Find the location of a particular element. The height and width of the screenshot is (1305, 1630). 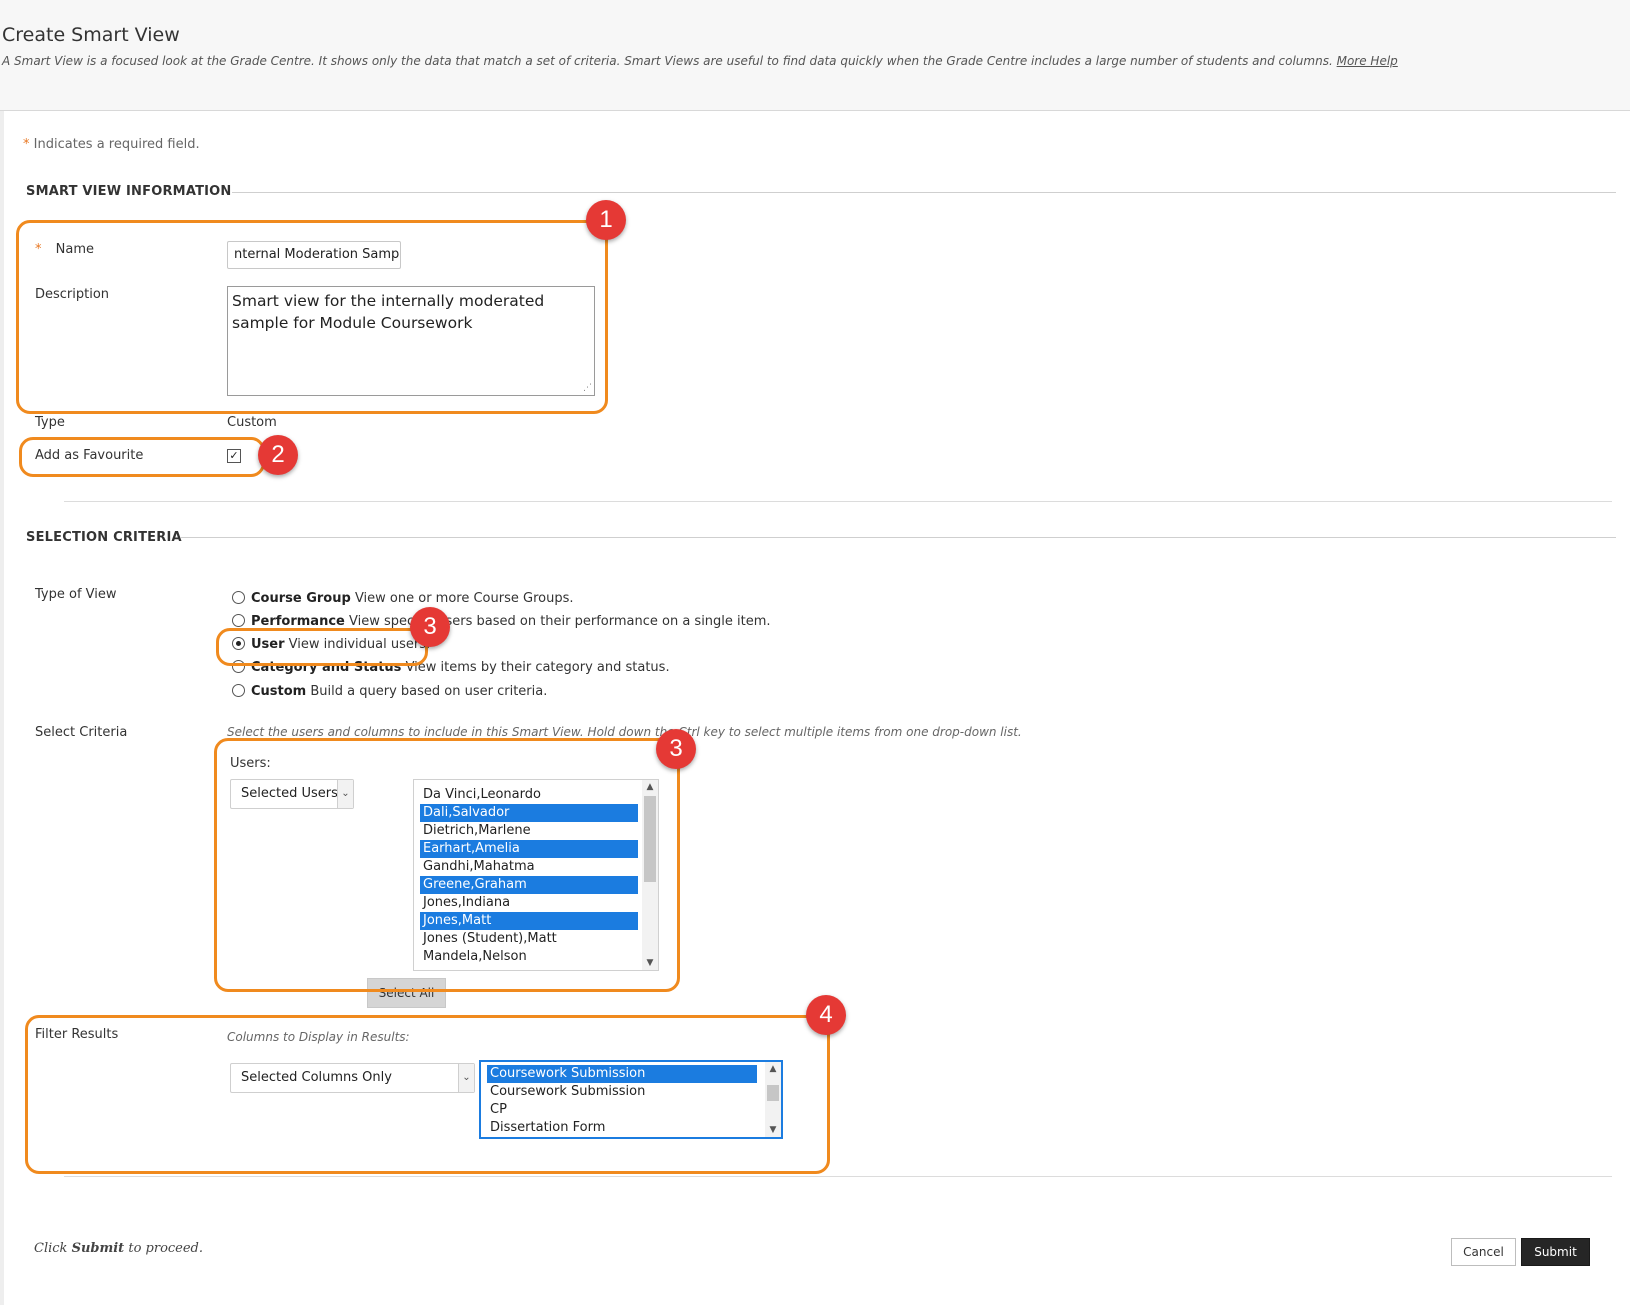

note-suffix: to proceed. is located at coordinates (166, 1248).